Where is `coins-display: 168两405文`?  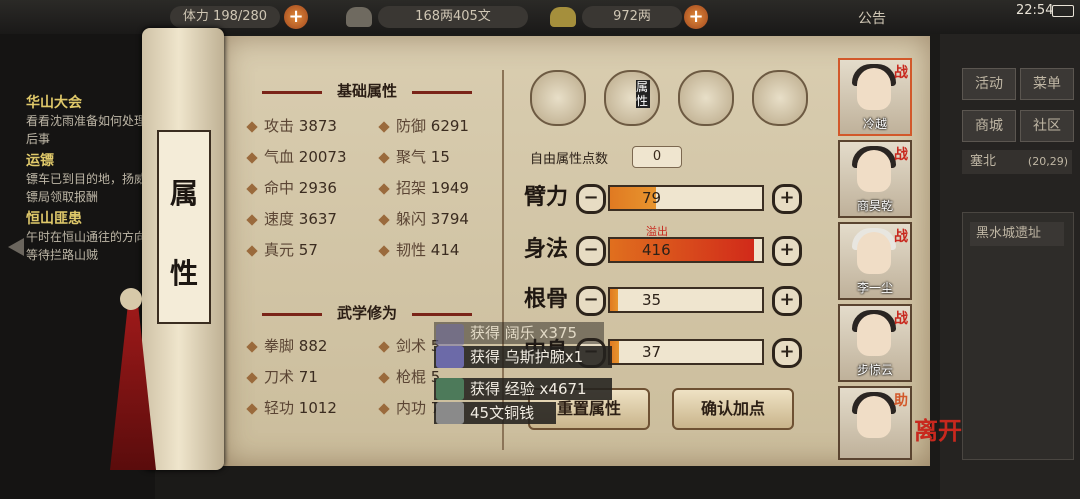
coins-display: 168两405文 is located at coordinates (453, 17).